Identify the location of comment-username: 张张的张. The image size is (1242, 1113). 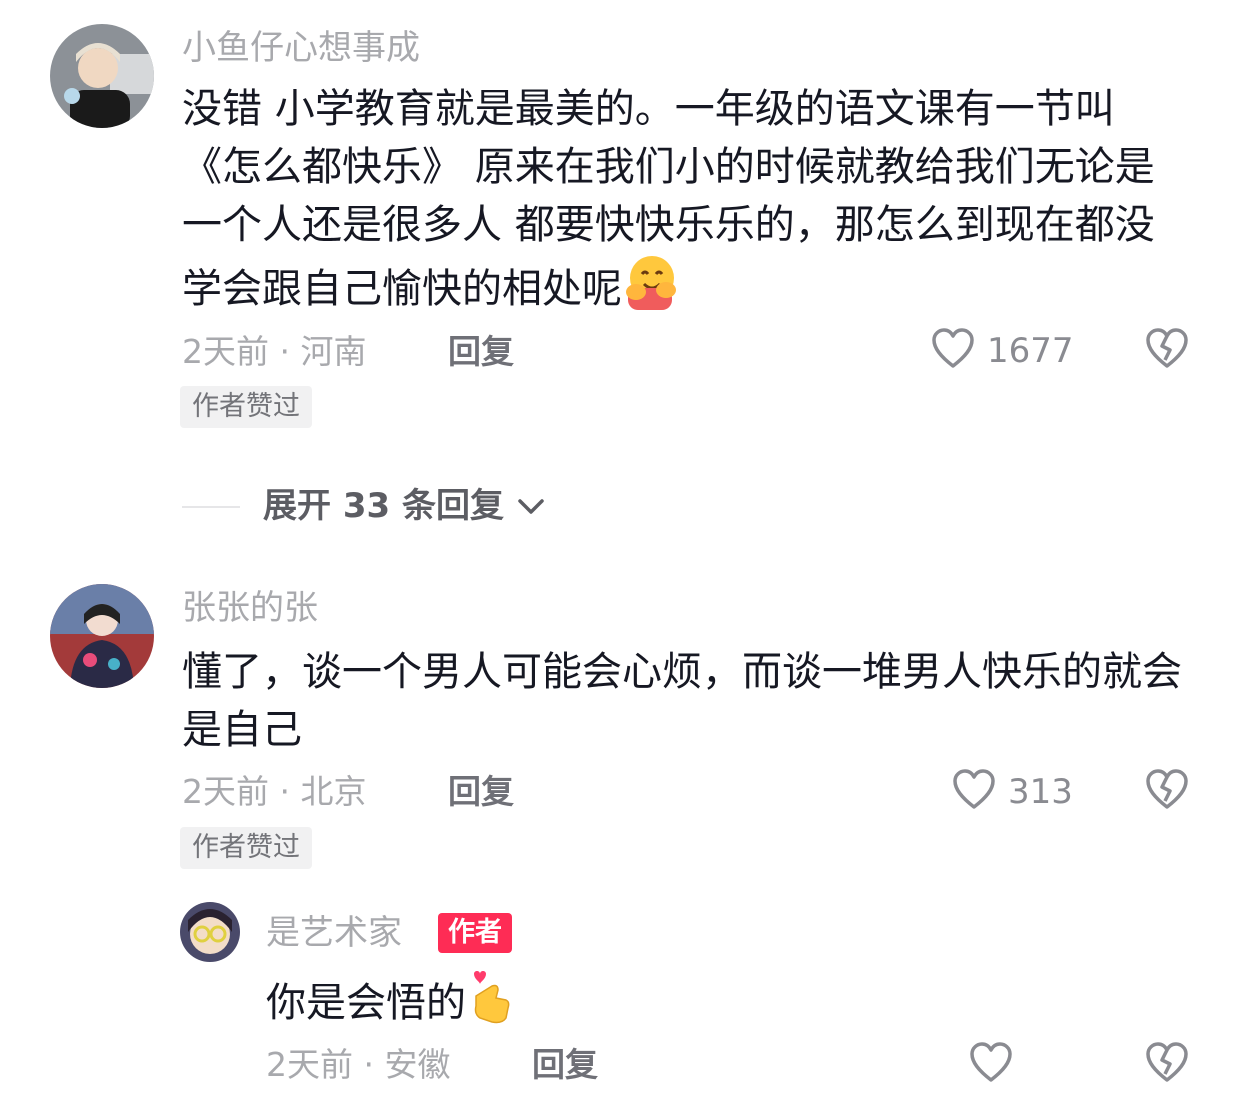
(250, 608).